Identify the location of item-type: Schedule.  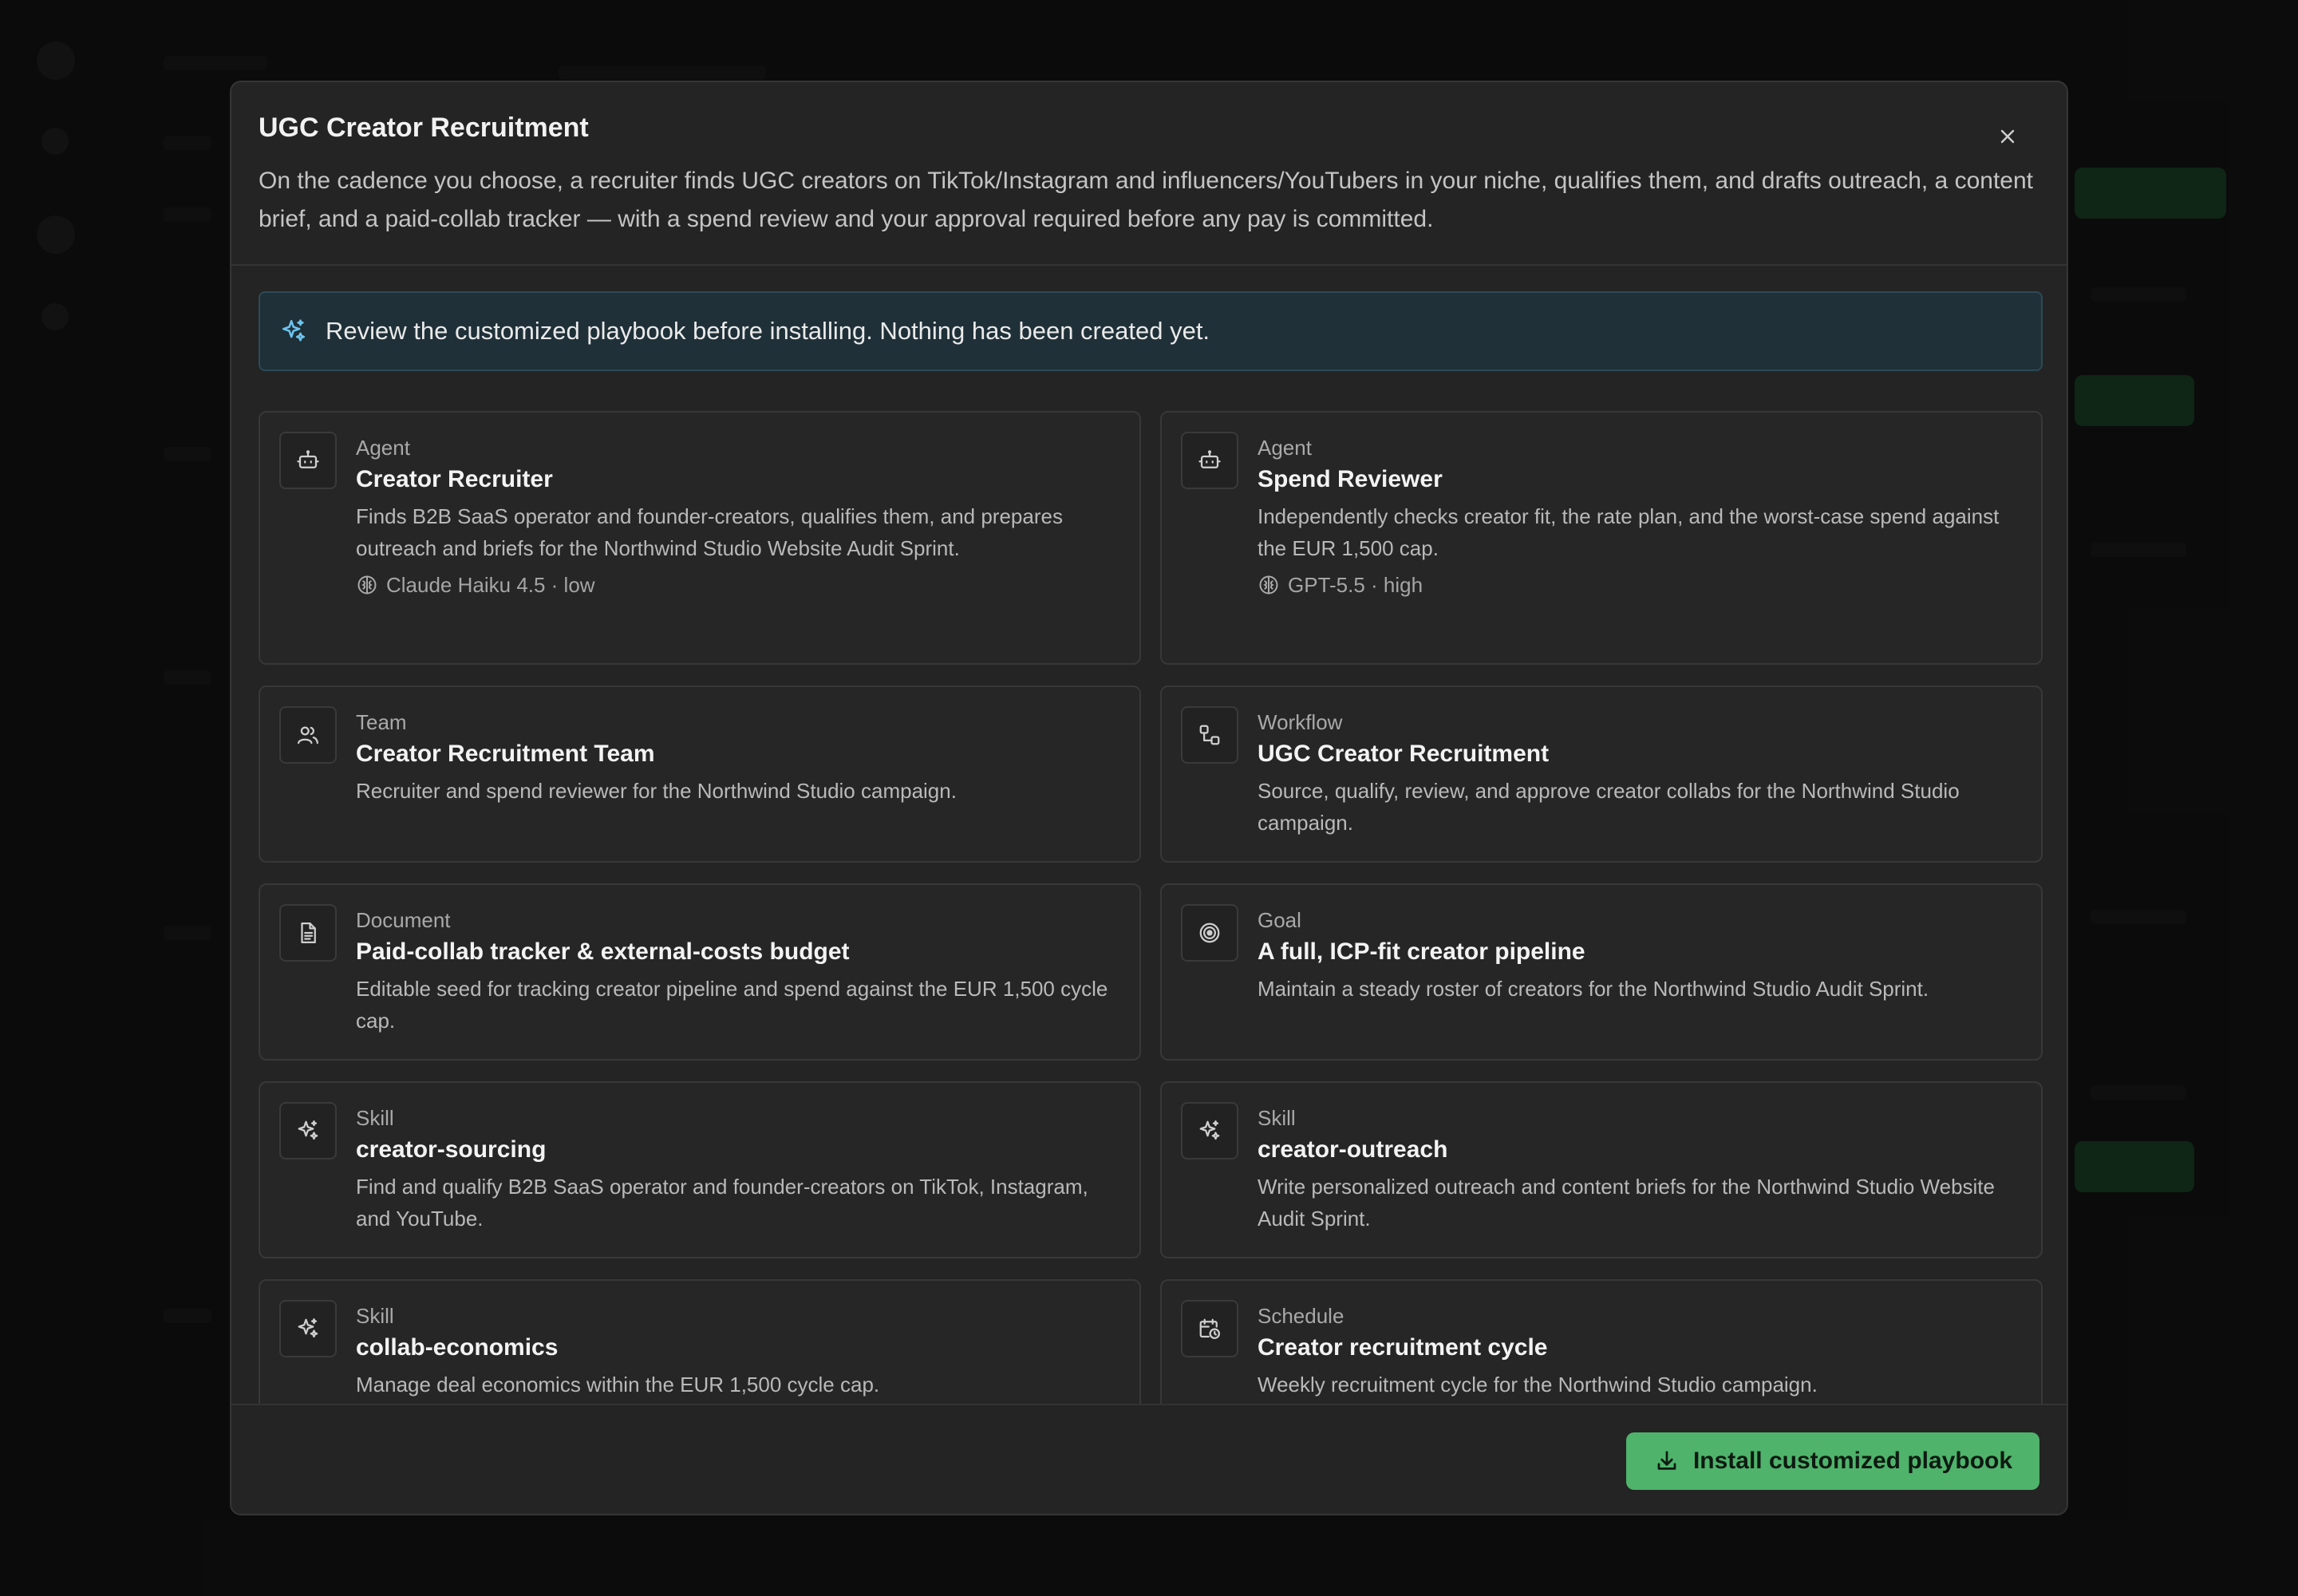
(1301, 1316).